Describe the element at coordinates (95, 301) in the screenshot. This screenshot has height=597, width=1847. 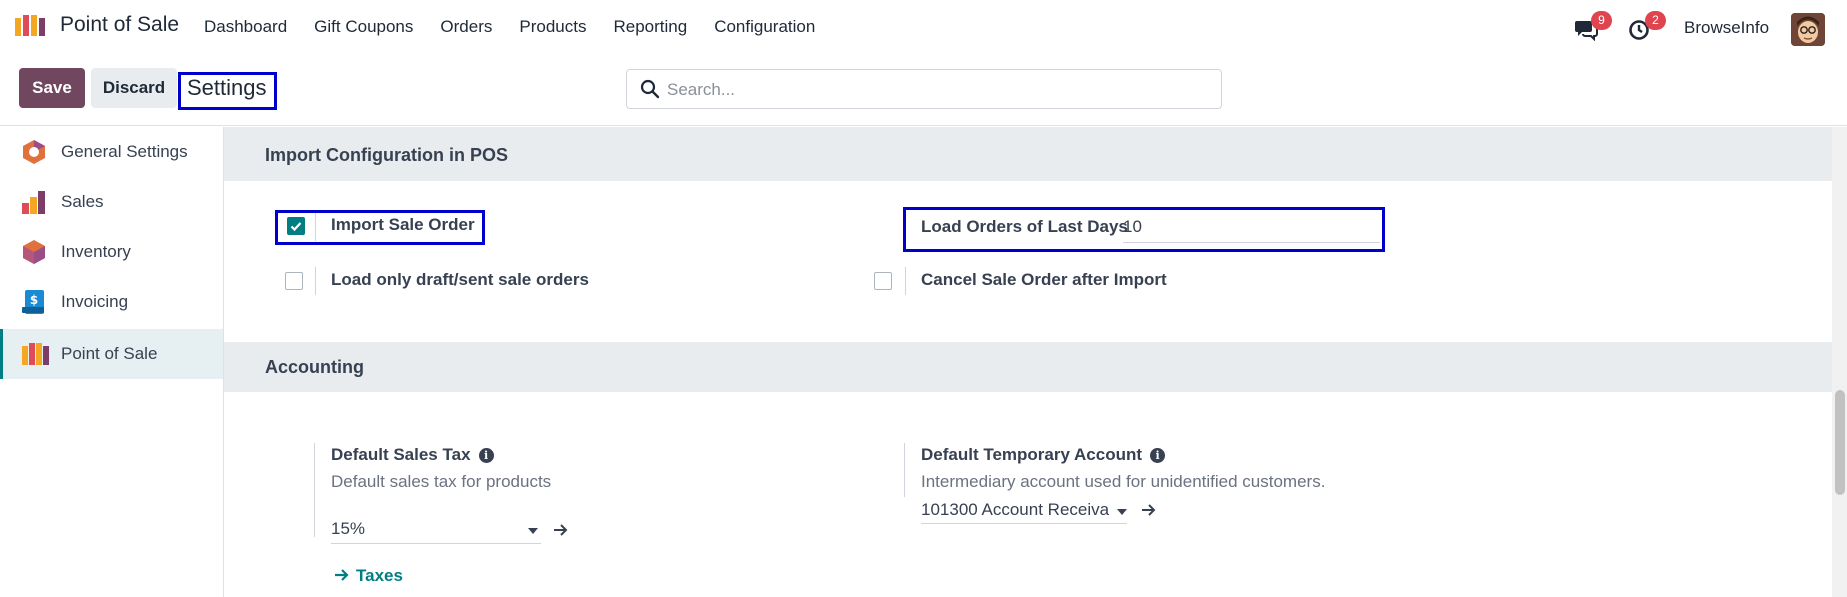
I see `sidebar-item-label: Invoicing` at that location.